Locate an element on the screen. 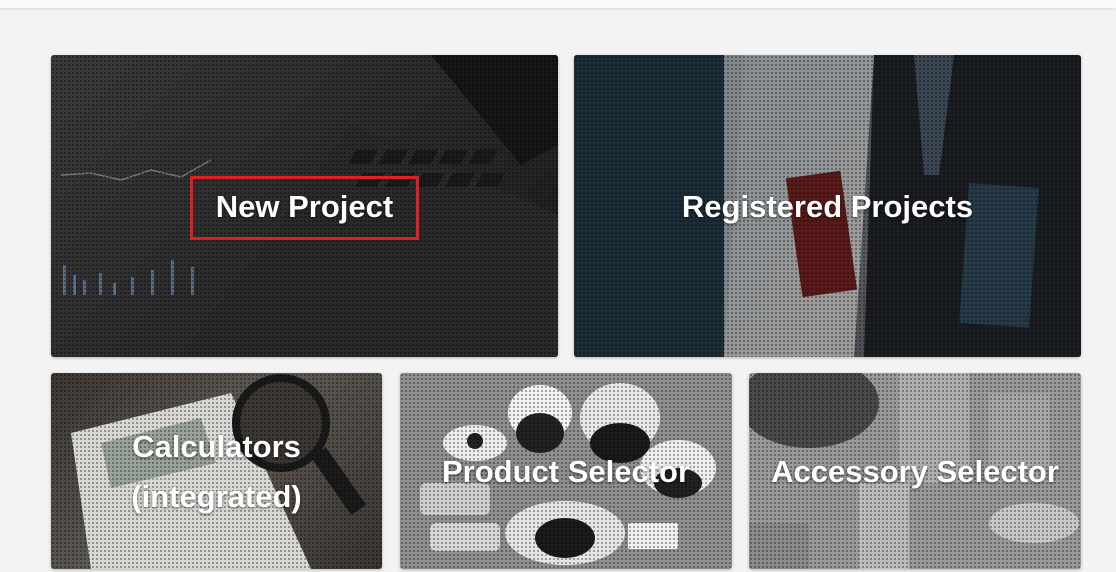  accessory-selector-tile: Accessory Selector is located at coordinates (915, 471).